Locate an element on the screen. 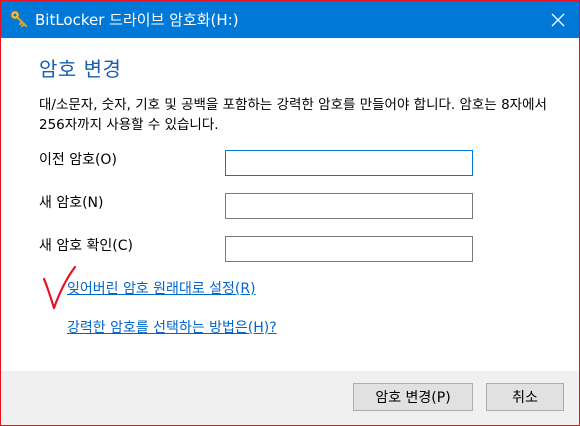 The image size is (580, 426). confirm-password-field is located at coordinates (349, 249).